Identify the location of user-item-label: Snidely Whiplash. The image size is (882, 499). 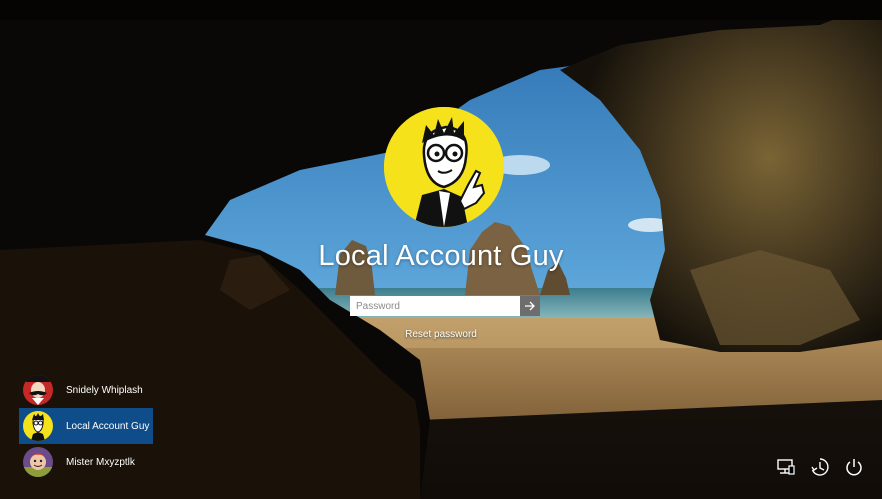
(104, 390).